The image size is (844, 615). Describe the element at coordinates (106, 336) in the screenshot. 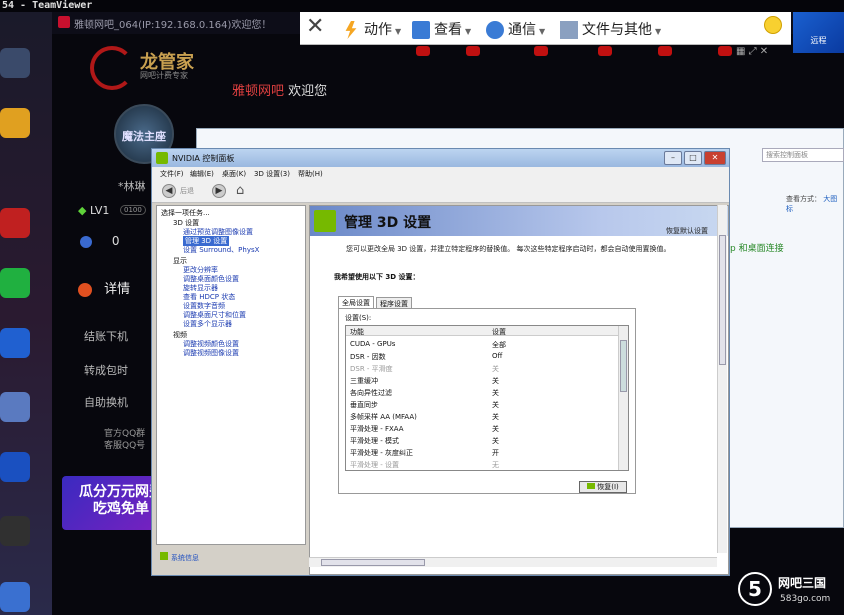

I see `menu-checkout: 结账下机` at that location.